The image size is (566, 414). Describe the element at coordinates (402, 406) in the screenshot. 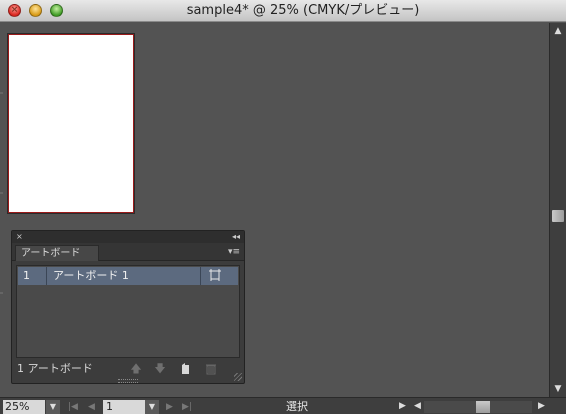

I see `status-menu-icon: ▶` at that location.